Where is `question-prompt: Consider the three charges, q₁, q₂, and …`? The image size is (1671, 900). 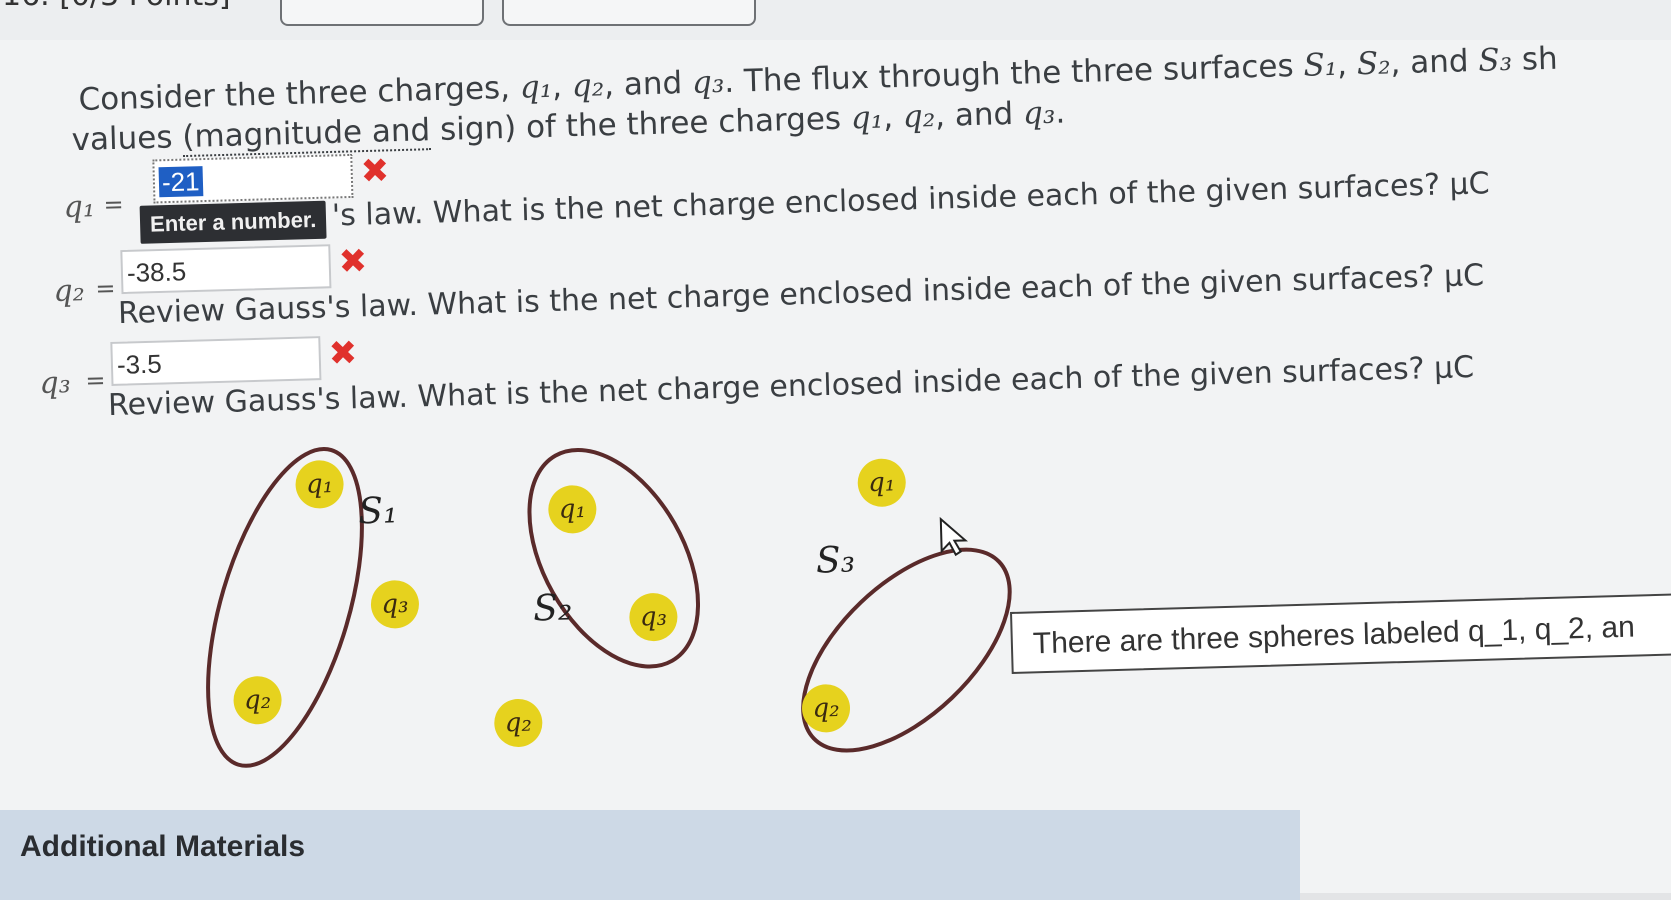
question-prompt: Consider the three charges, q₁, q₂, and … is located at coordinates (815, 99).